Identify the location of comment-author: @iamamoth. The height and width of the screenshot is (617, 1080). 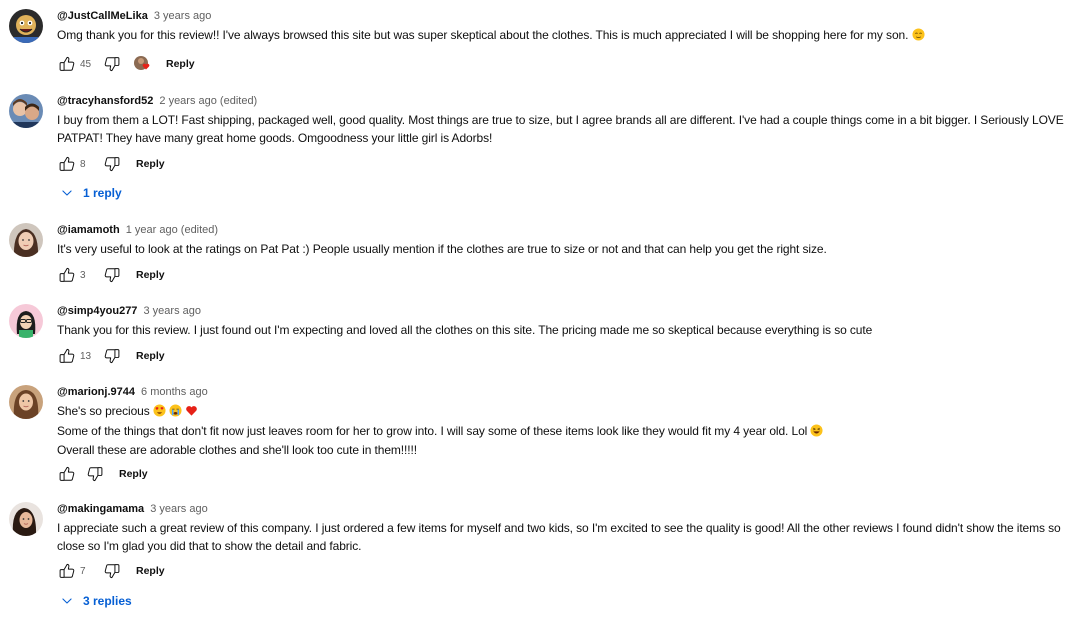
(88, 230).